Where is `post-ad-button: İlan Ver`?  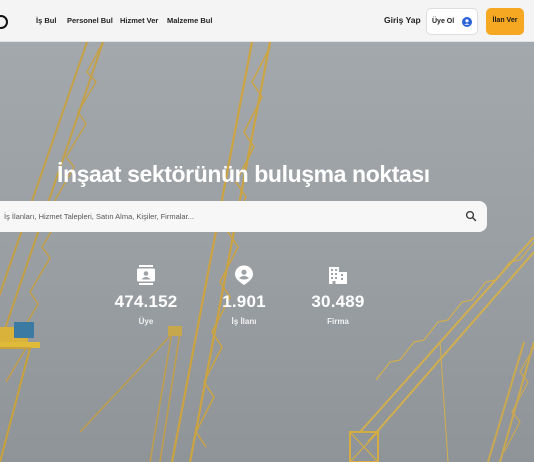
post-ad-button: İlan Ver is located at coordinates (505, 21).